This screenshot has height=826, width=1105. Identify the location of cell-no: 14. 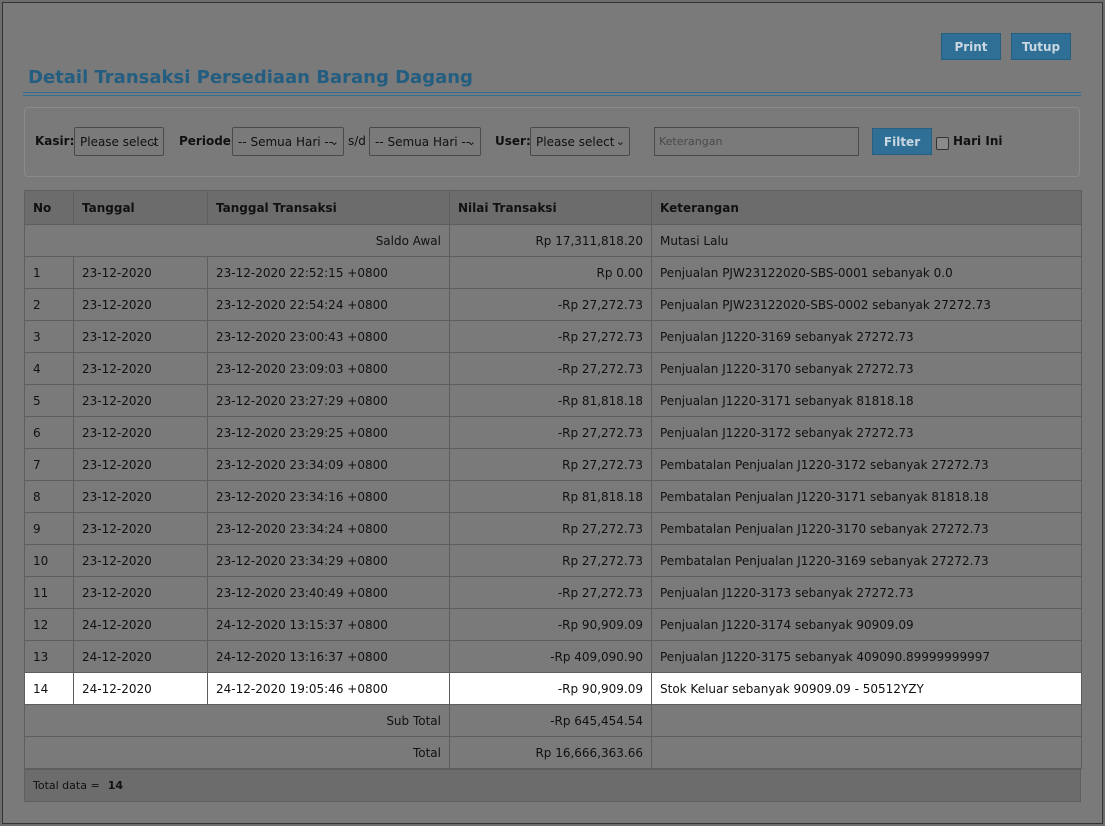
(49, 688).